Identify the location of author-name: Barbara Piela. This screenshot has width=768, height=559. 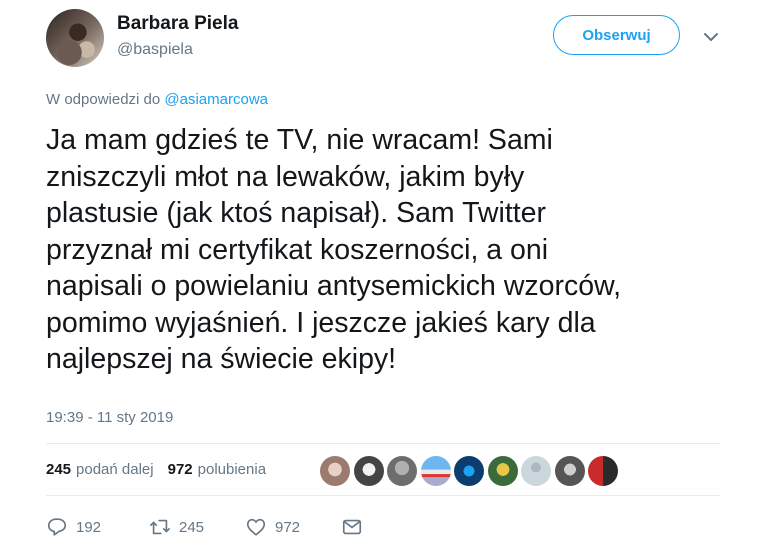
(177, 24).